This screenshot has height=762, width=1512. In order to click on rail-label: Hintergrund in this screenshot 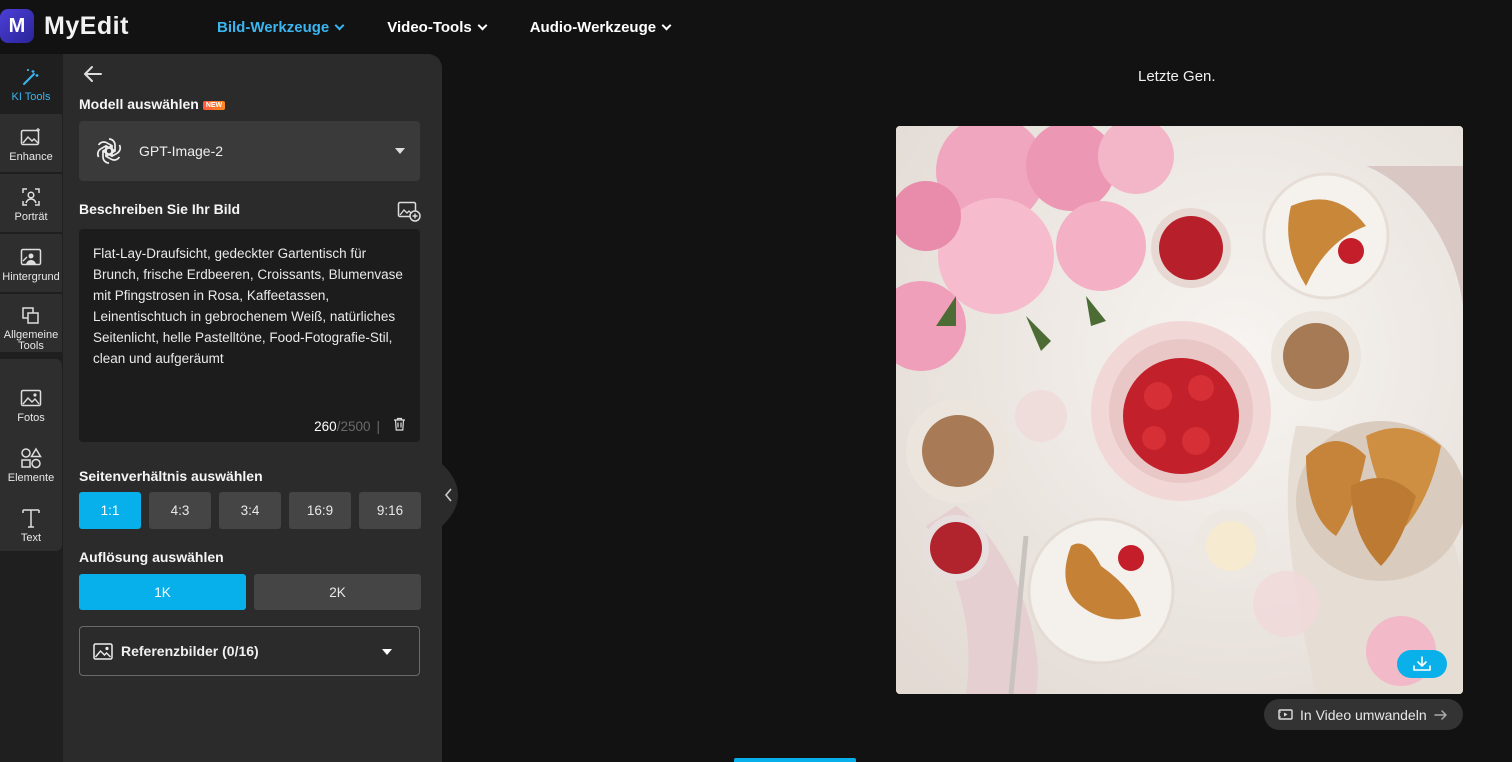, I will do `click(31, 277)`.